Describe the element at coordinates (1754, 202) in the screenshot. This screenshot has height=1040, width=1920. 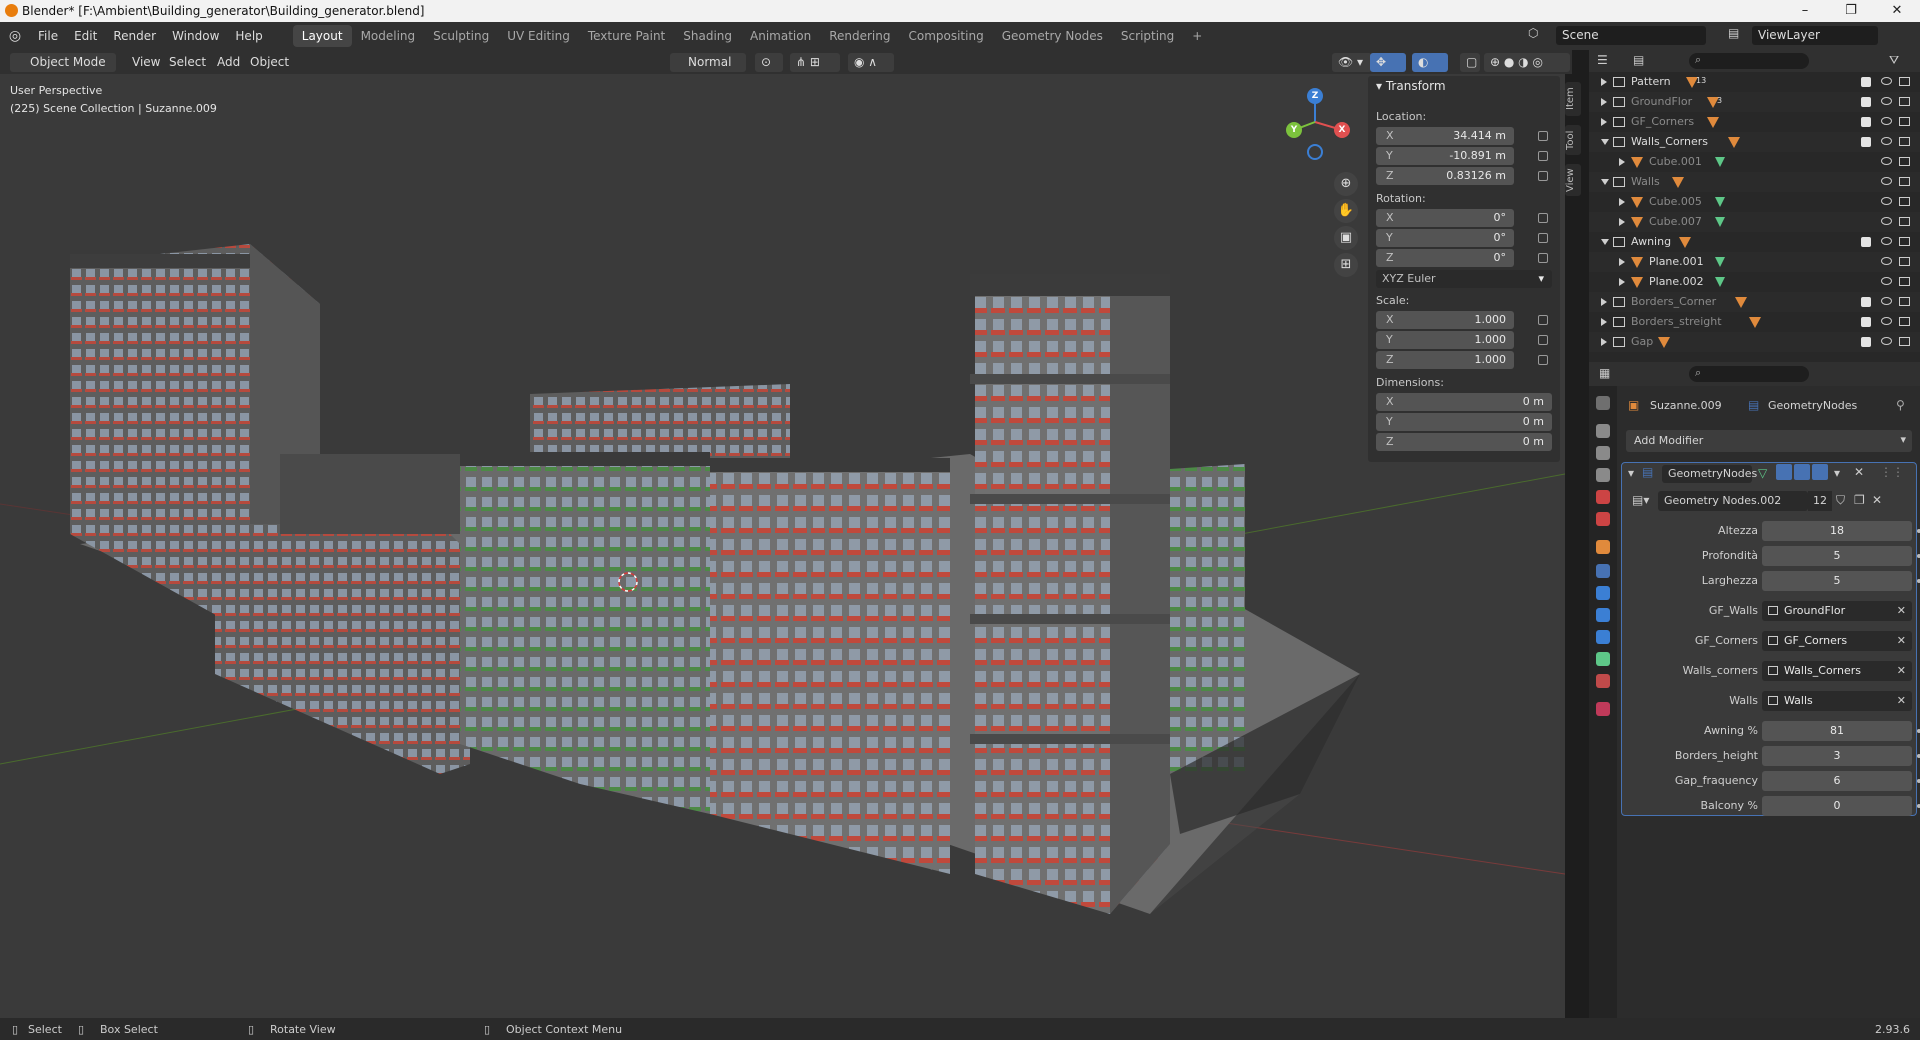
I see `outliner-row: Cube.005` at that location.